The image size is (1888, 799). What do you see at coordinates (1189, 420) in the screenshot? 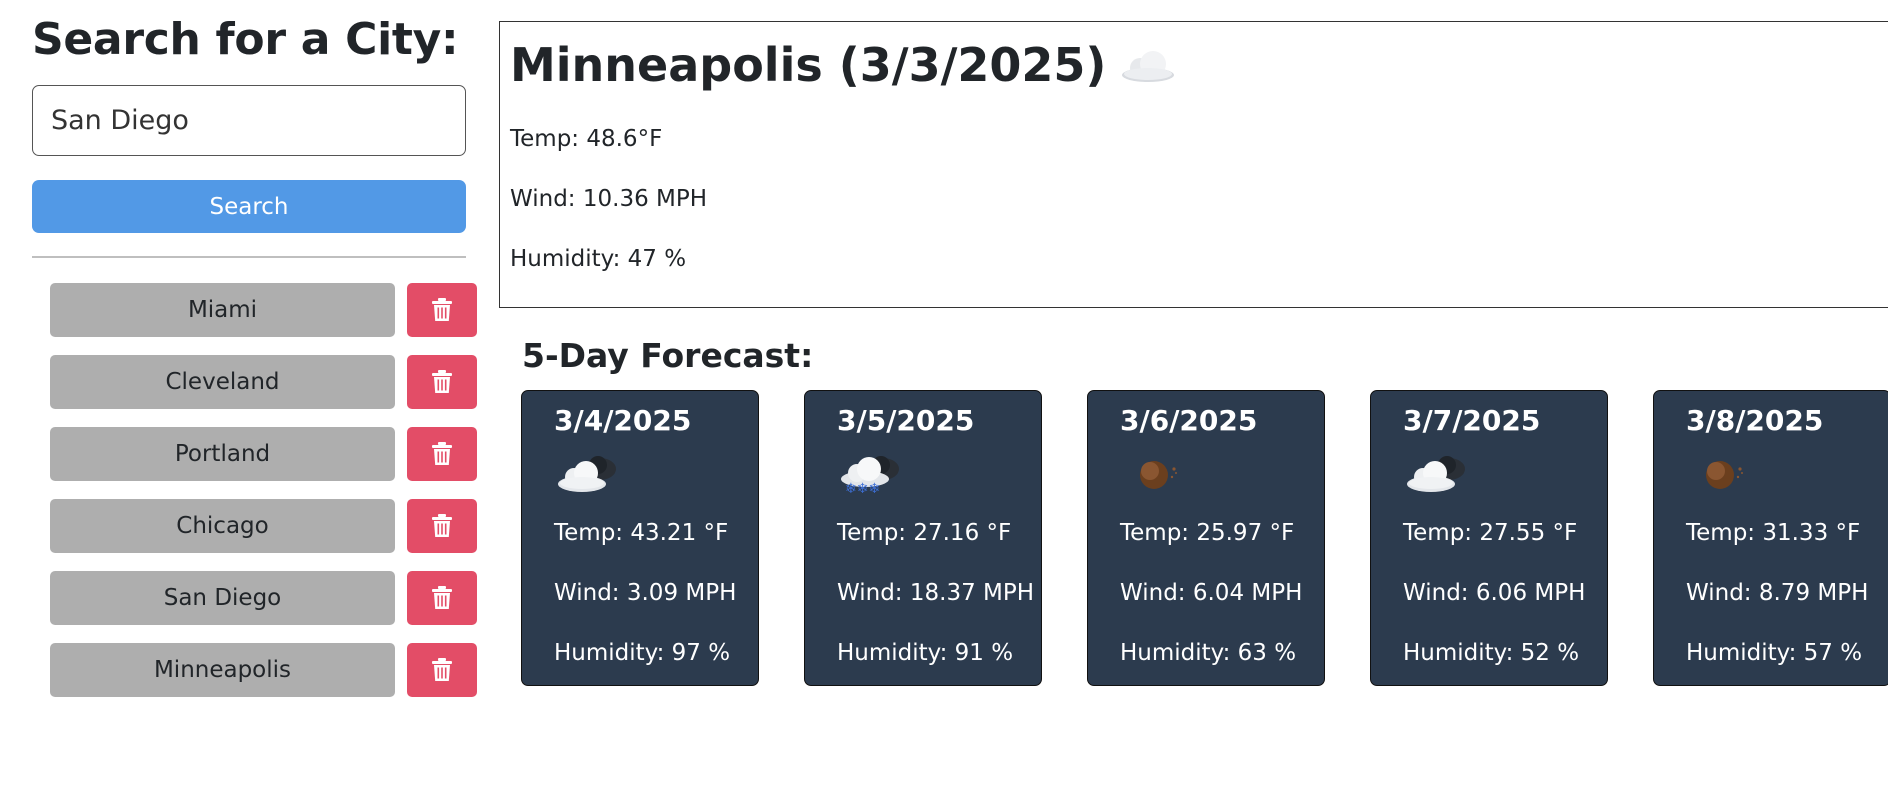
I see `forecast-date: 3/6/2025` at bounding box center [1189, 420].